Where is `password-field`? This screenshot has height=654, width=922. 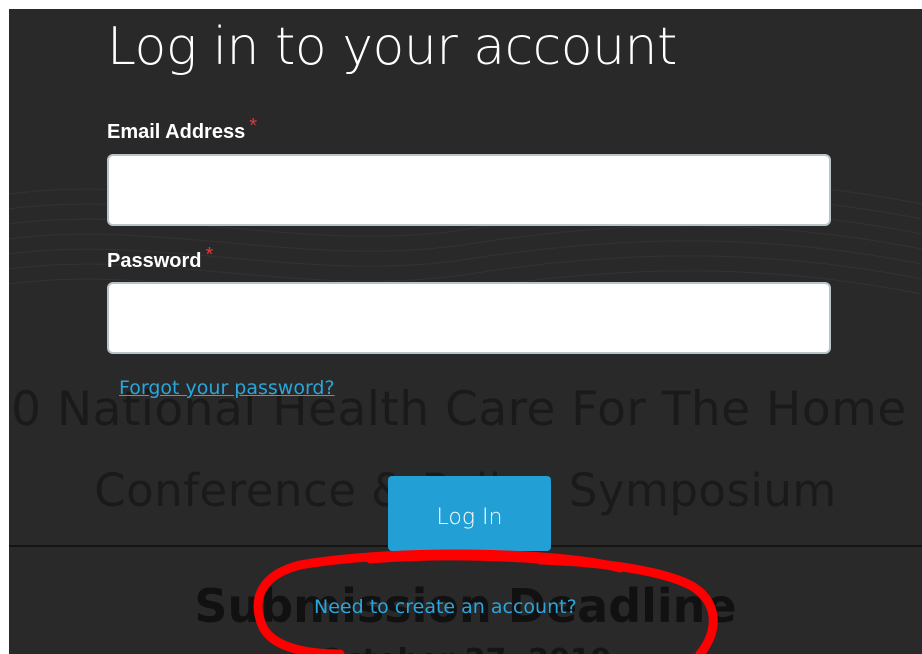 password-field is located at coordinates (469, 318).